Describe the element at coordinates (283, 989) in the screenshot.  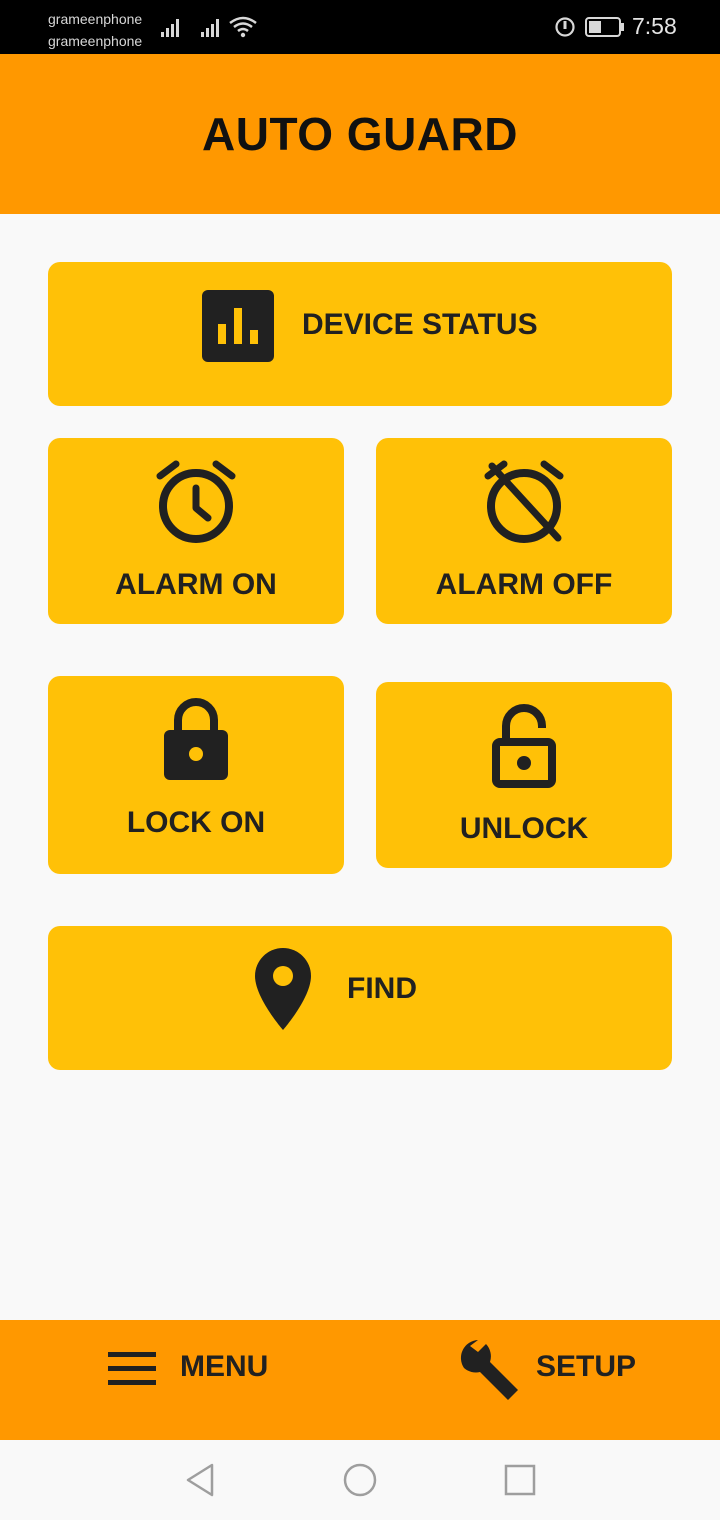
I see `location-pin-icon` at that location.